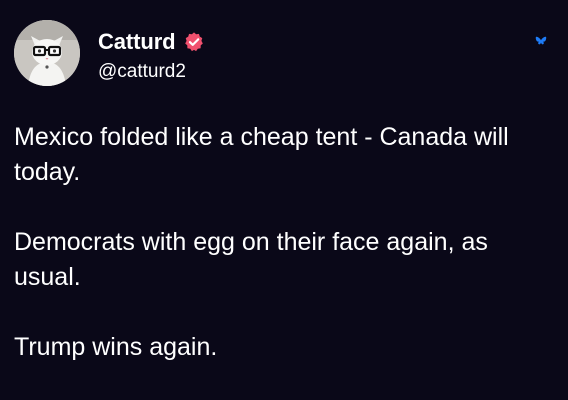 The width and height of the screenshot is (568, 400). What do you see at coordinates (194, 42) in the screenshot?
I see `verified-check-badge-icon` at bounding box center [194, 42].